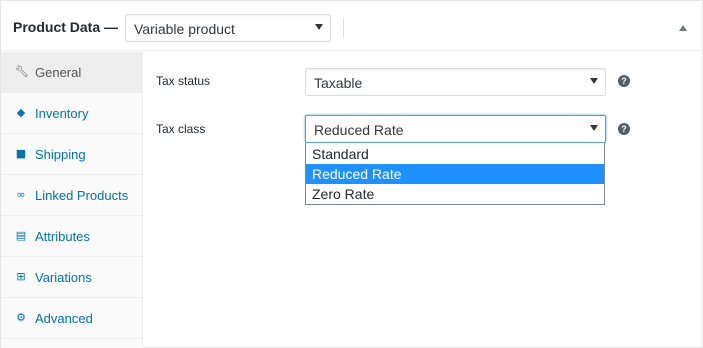 This screenshot has height=348, width=703. Describe the element at coordinates (21, 112) in the screenshot. I see `tag-icon: ◆` at that location.